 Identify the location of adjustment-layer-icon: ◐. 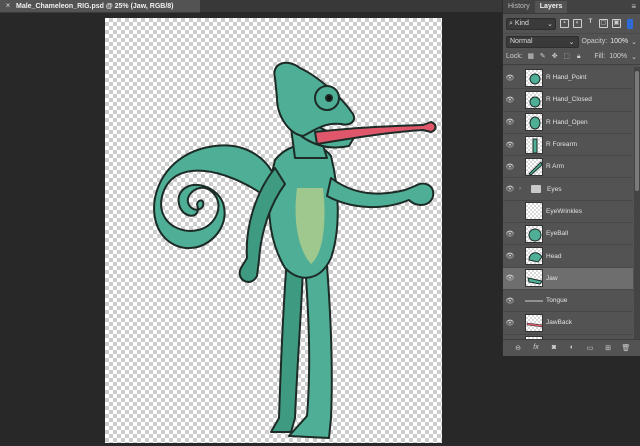
(572, 347).